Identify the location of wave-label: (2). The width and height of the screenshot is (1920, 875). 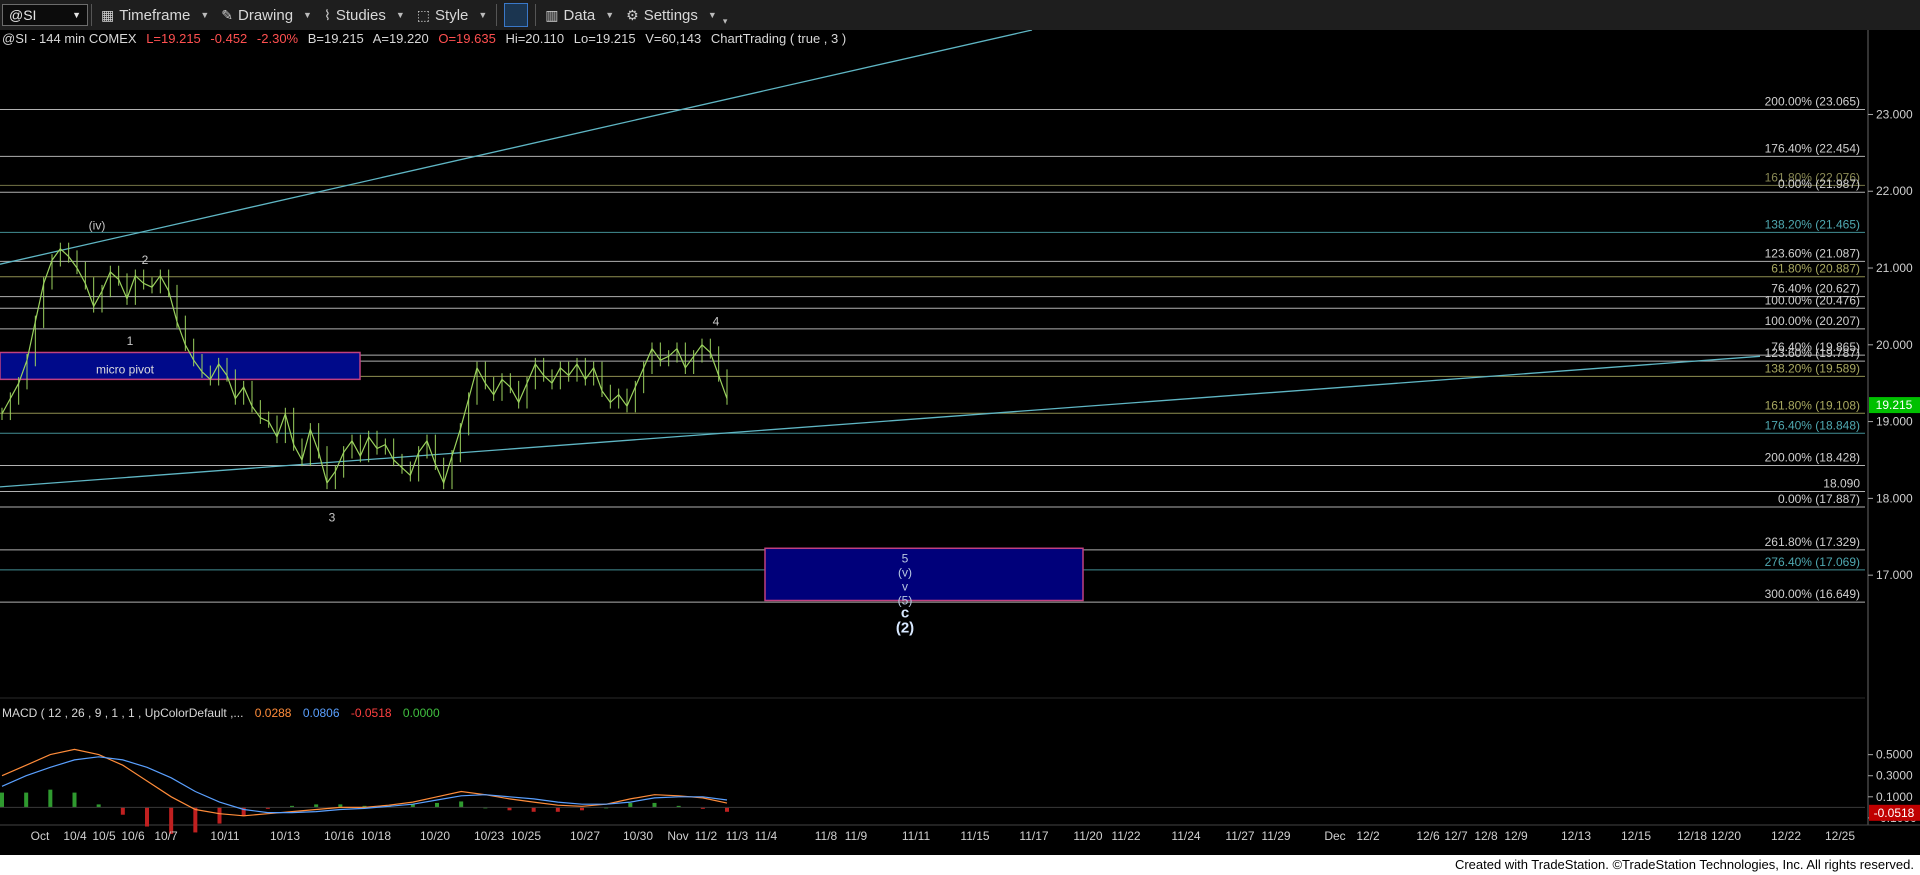
(905, 628).